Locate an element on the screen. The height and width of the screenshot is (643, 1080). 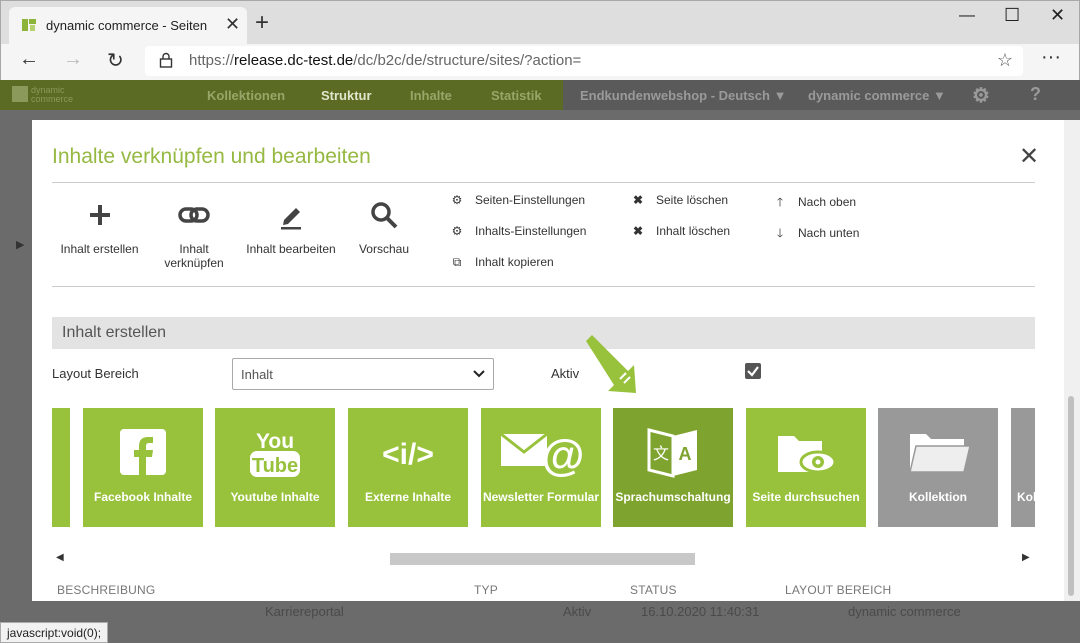
active-checkbox is located at coordinates (753, 371).